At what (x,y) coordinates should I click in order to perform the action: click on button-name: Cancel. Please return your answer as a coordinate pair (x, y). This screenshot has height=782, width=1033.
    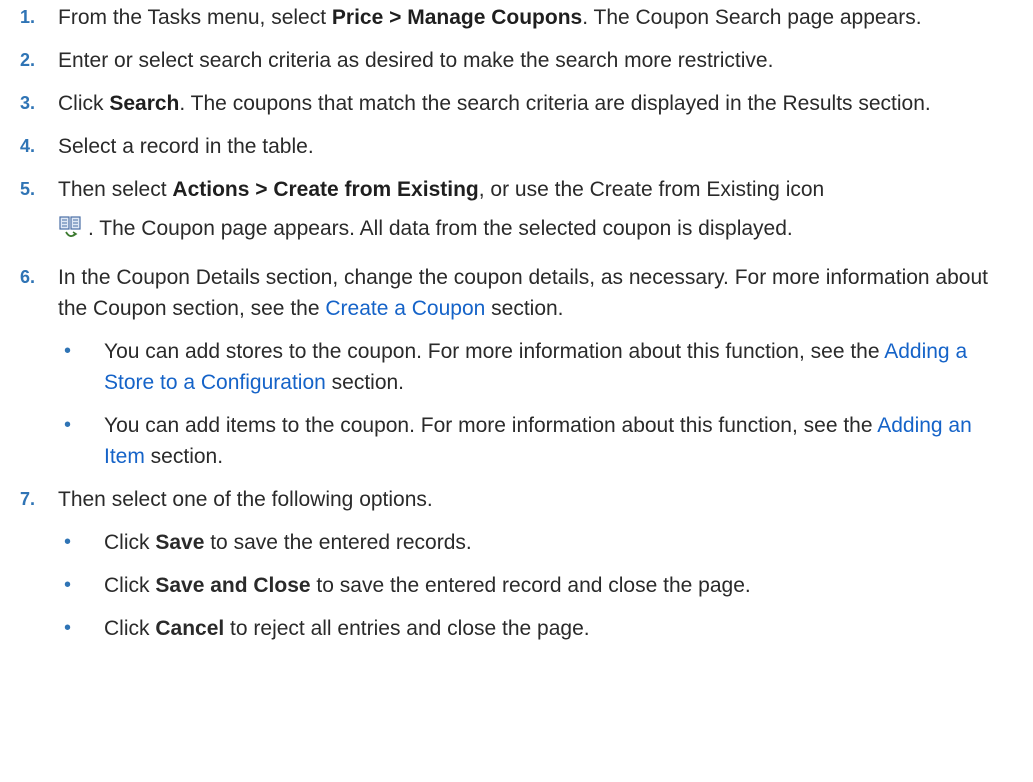
    Looking at the image, I should click on (190, 628).